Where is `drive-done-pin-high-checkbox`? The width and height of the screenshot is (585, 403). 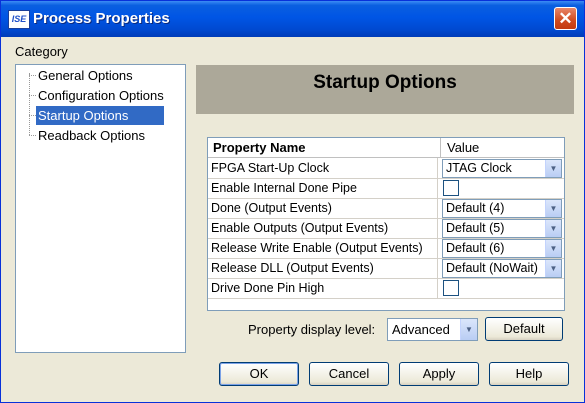
drive-done-pin-high-checkbox is located at coordinates (451, 288).